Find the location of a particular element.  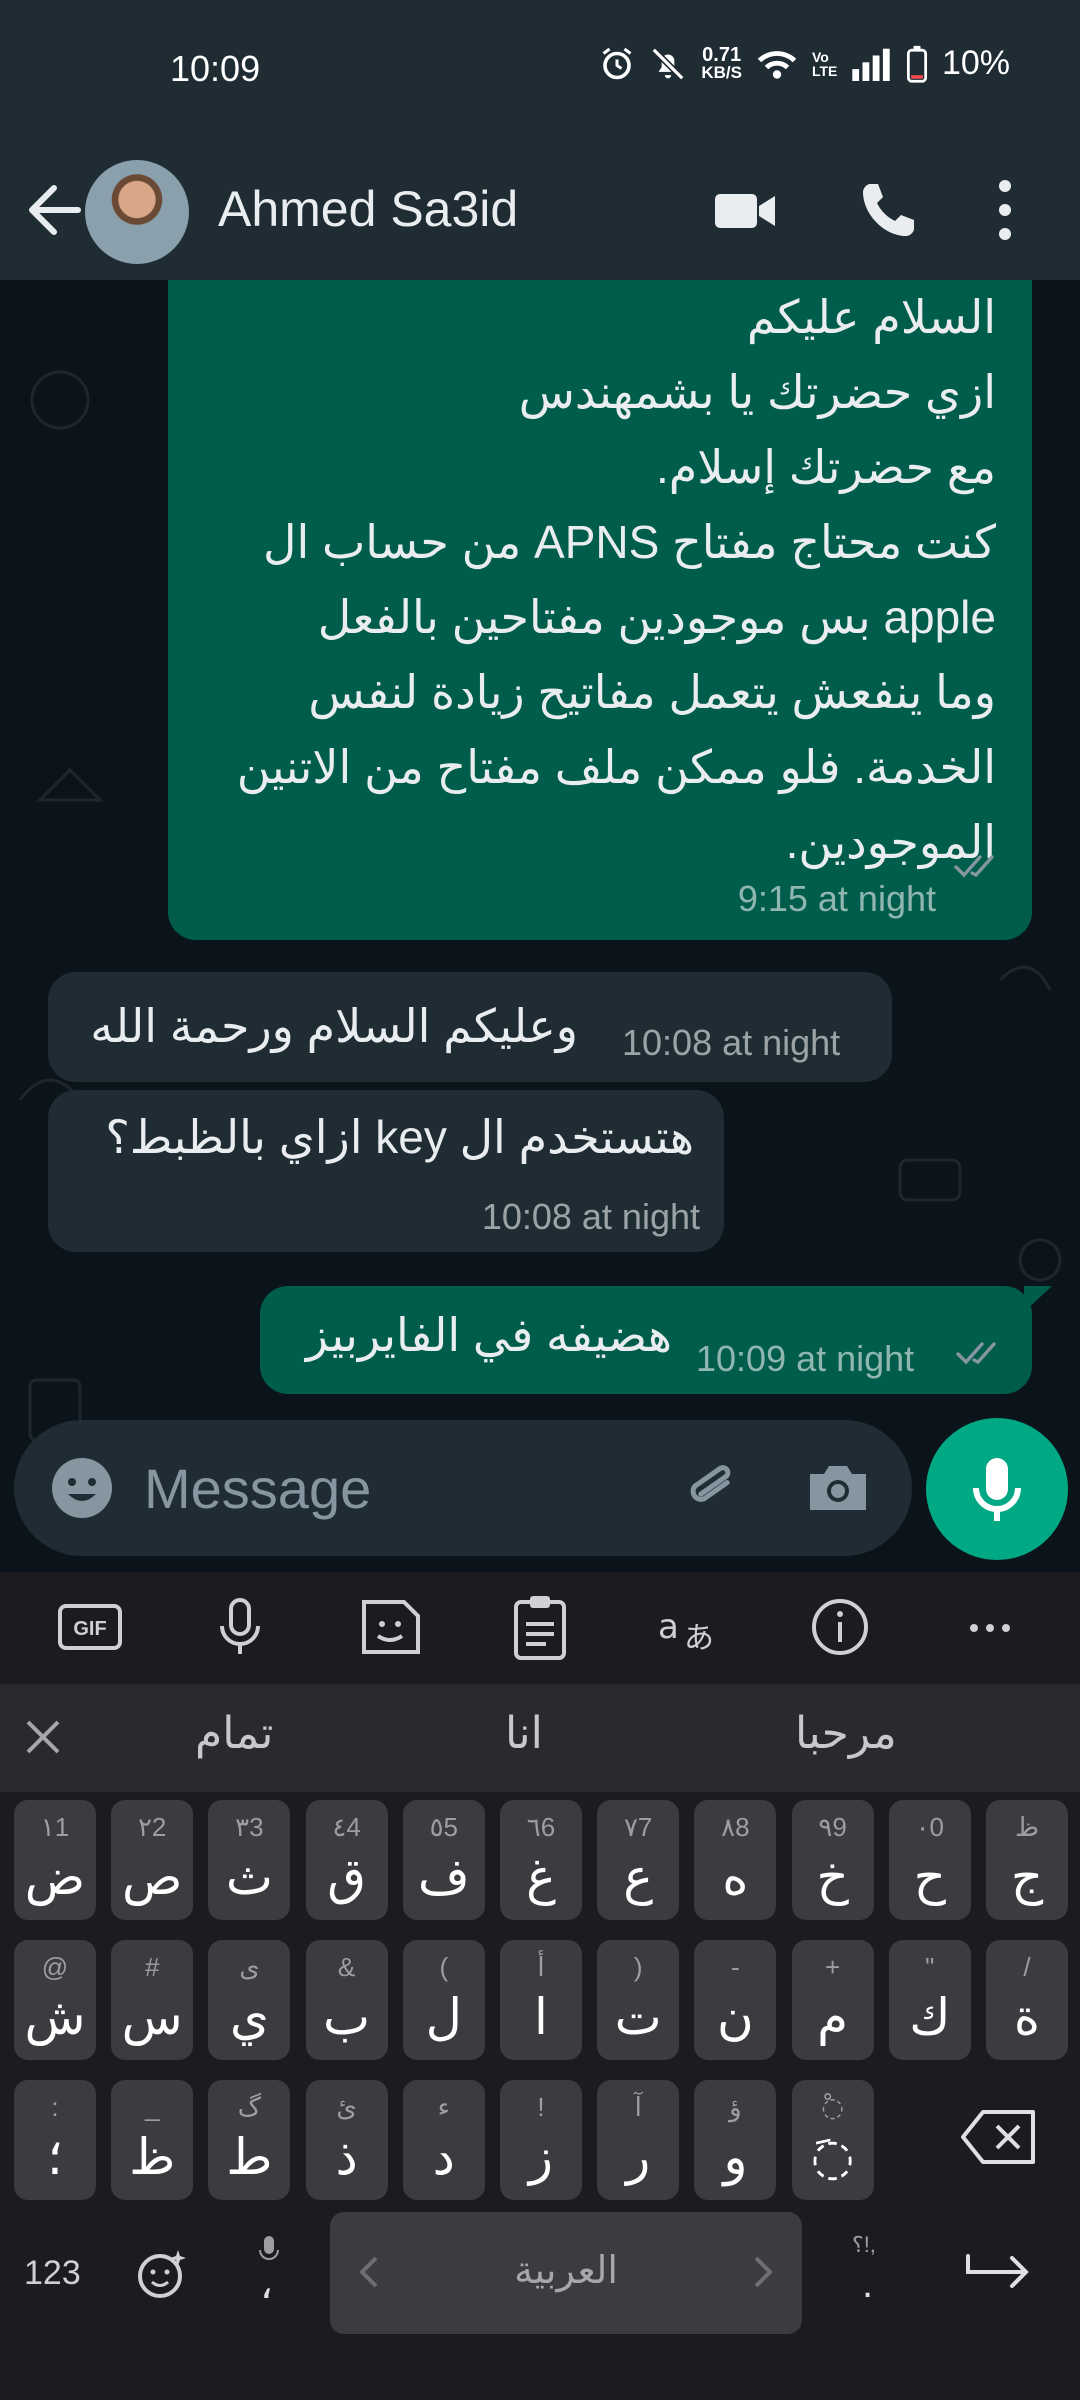

key-label: ل is located at coordinates (443, 2017).